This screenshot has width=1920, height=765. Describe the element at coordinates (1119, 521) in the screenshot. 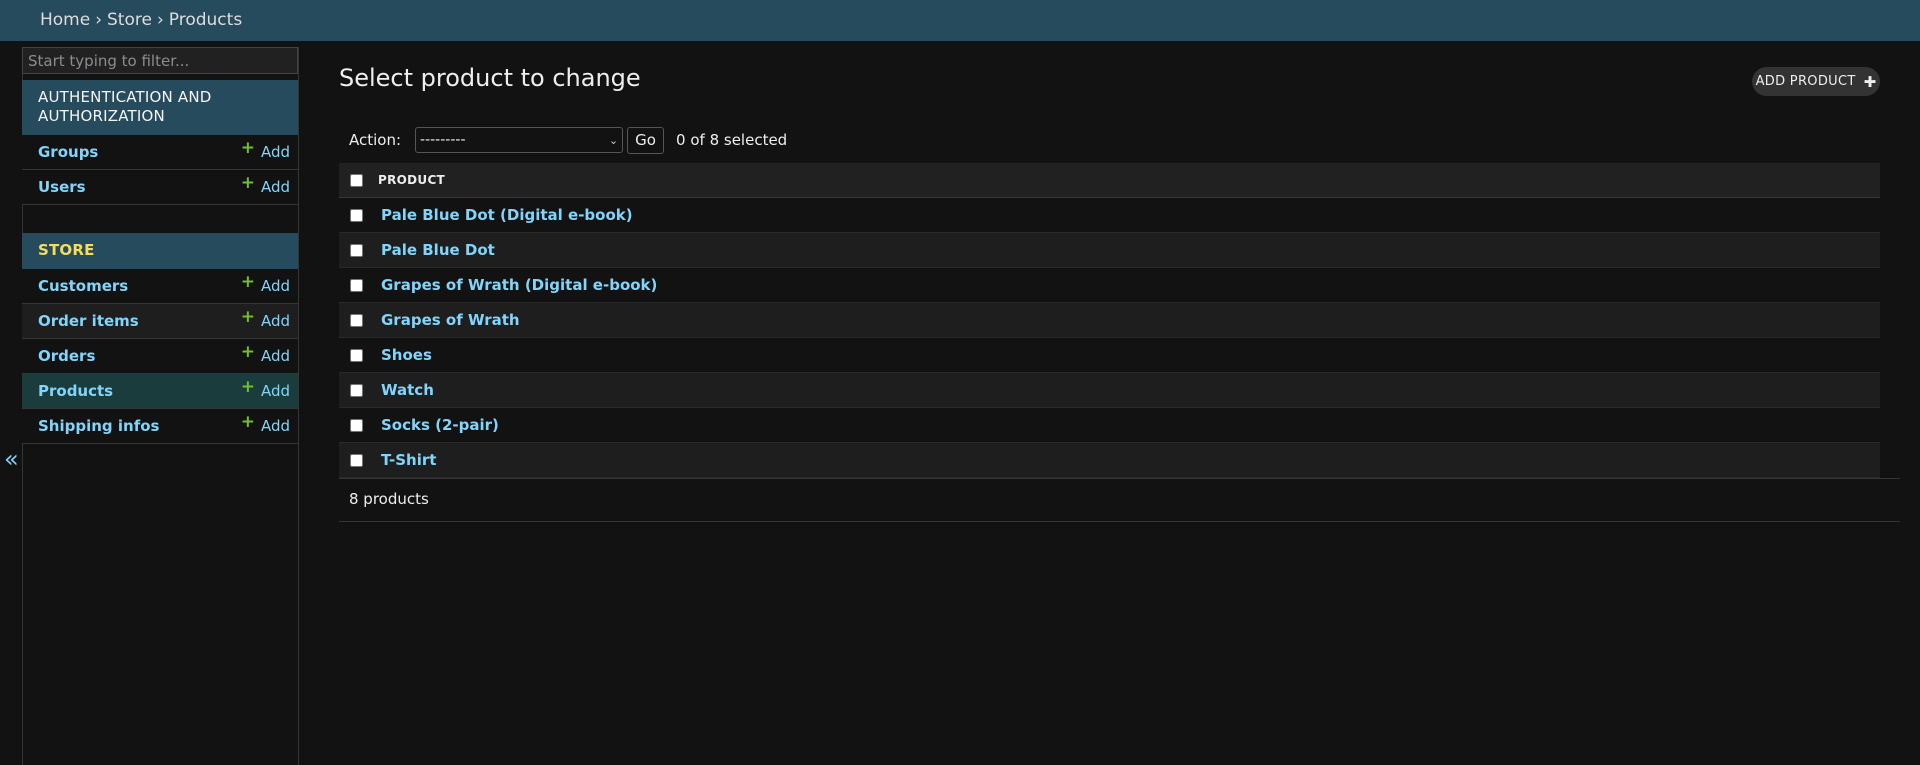

I see `paginator-divider` at that location.